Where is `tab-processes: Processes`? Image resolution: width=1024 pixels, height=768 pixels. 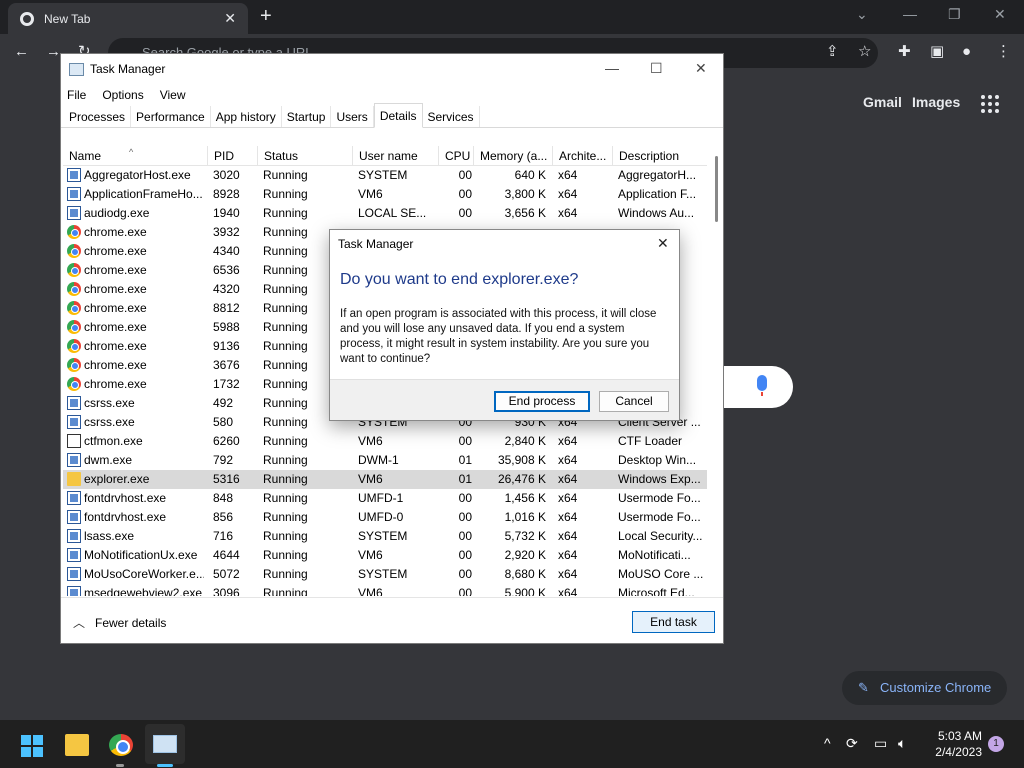 tab-processes: Processes is located at coordinates (98, 116).